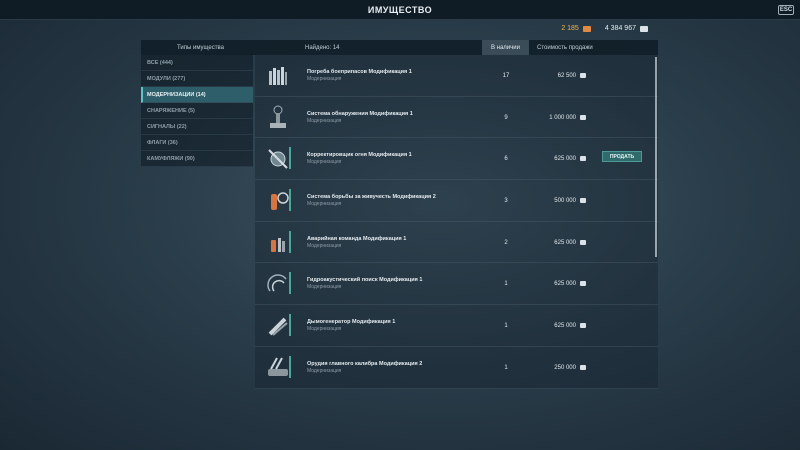 Image resolution: width=800 pixels, height=450 pixels. Describe the element at coordinates (197, 63) in the screenshot. I see `sidebar-item-all: ВСЕ (444)` at that location.